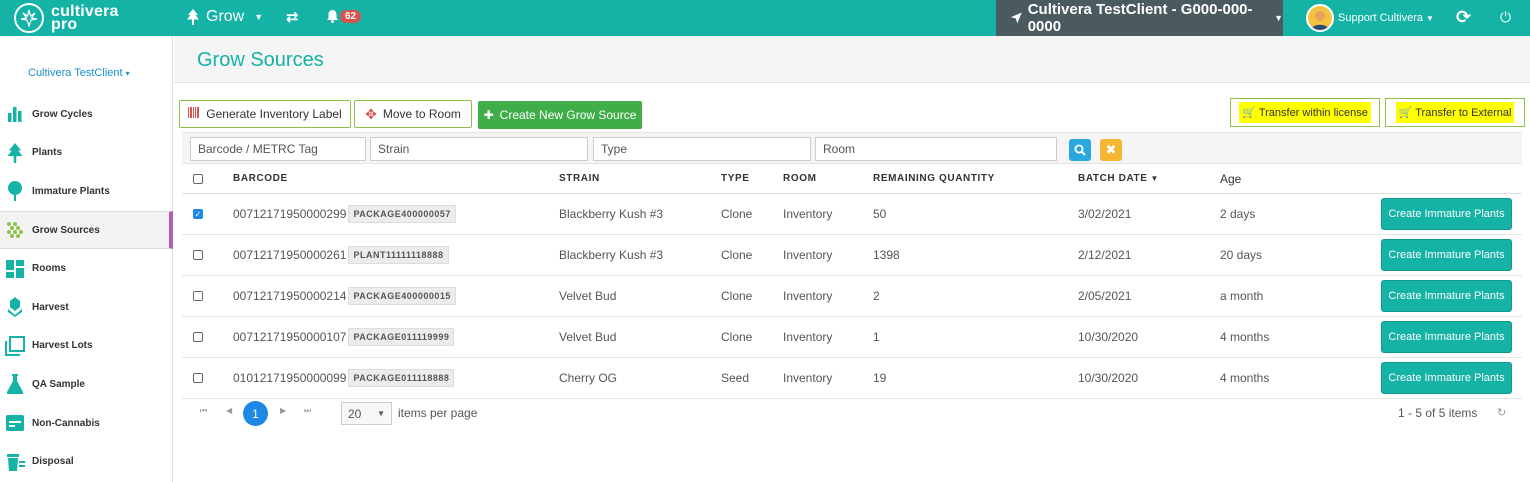  I want to click on column-header-age: Age, so click(1230, 178).